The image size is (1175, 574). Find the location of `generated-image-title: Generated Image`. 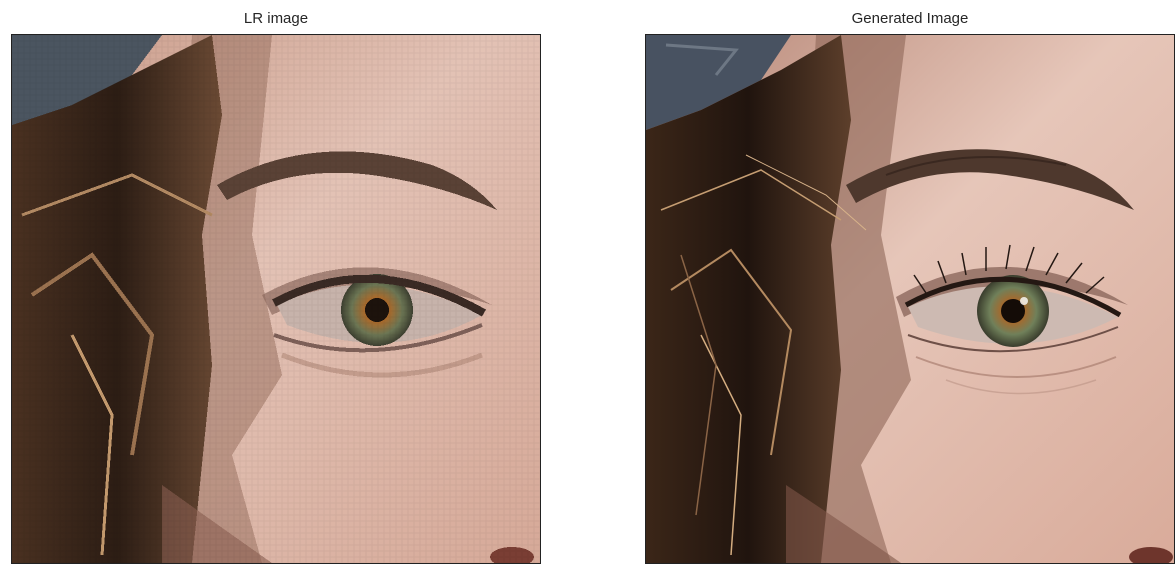

generated-image-title: Generated Image is located at coordinates (910, 18).